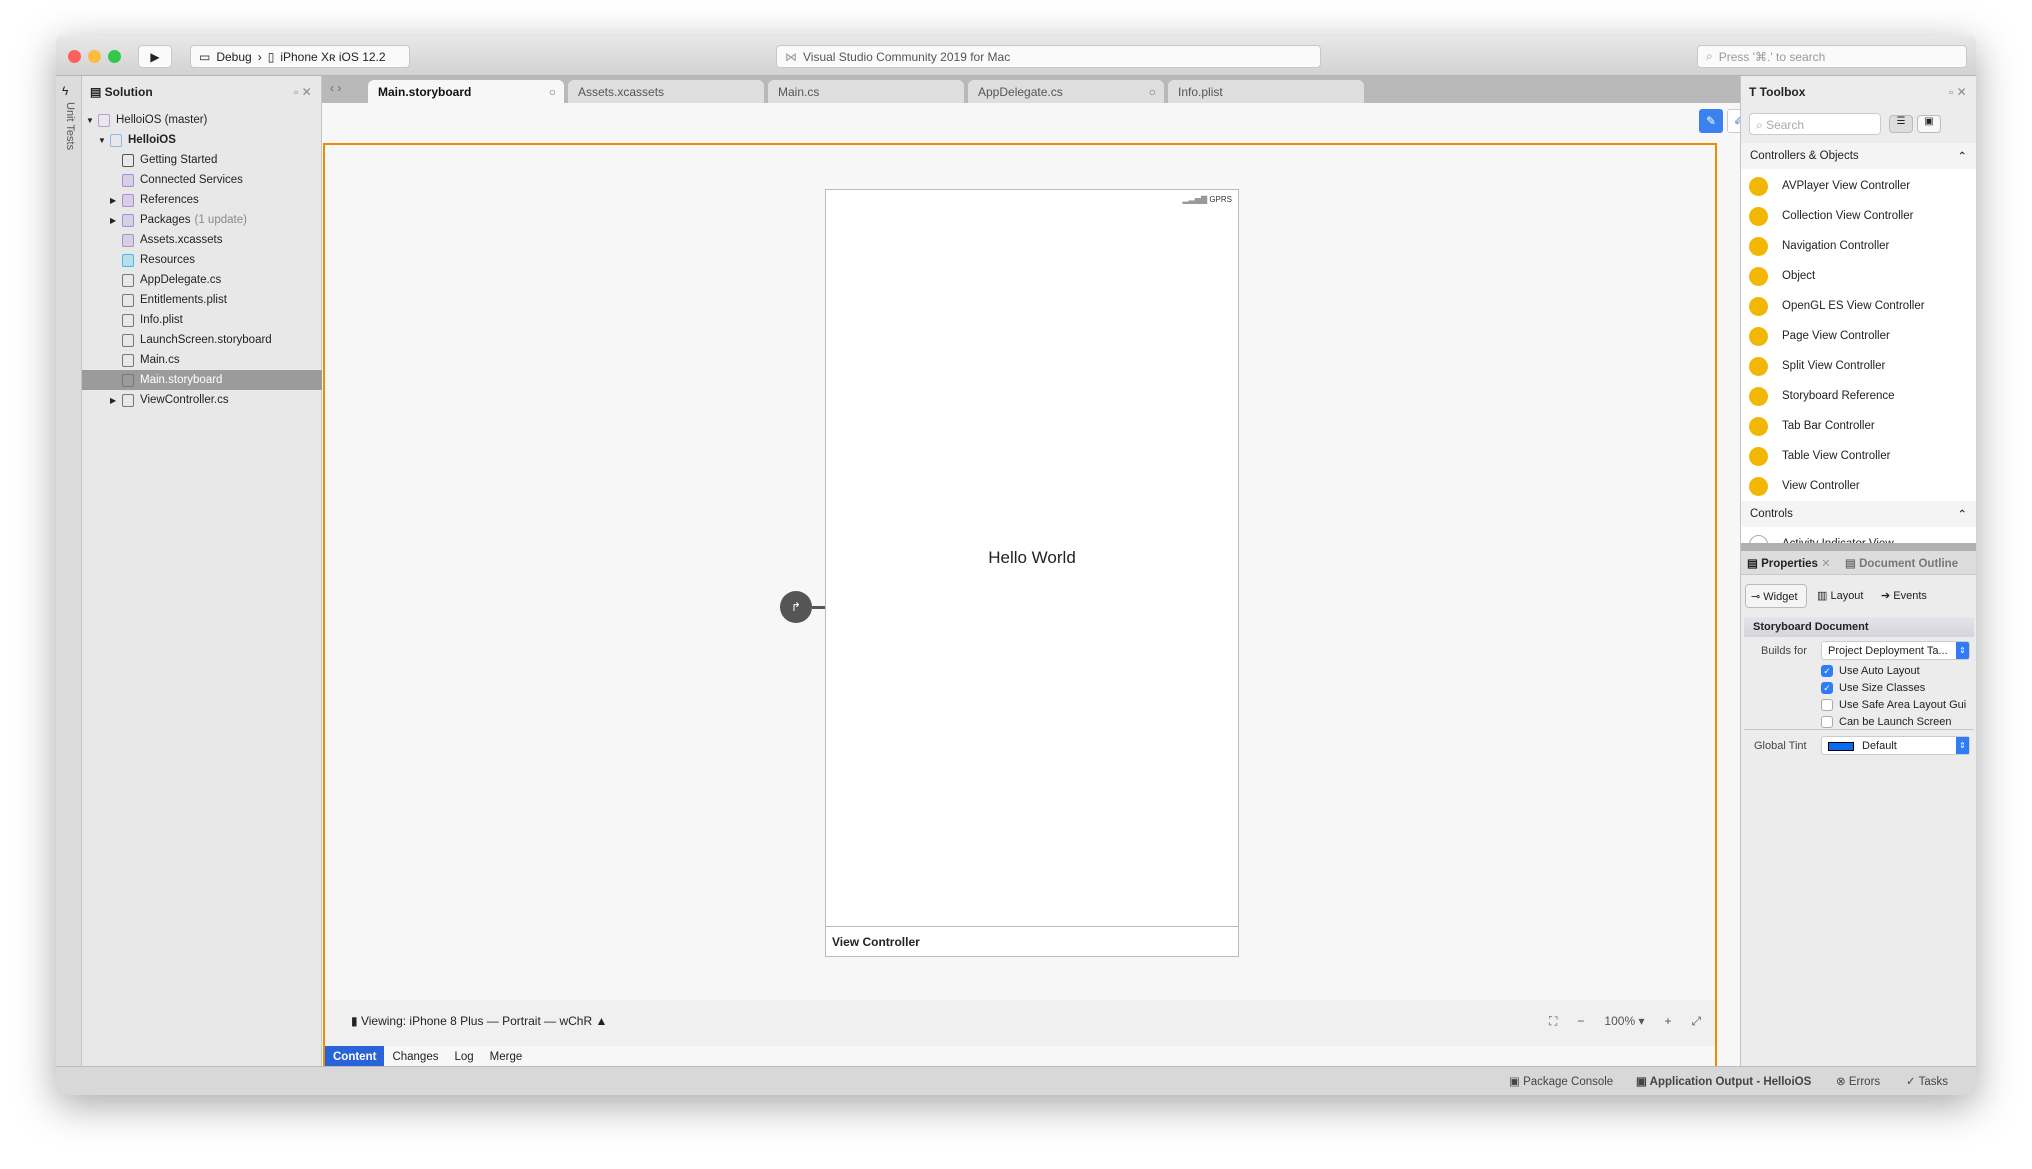 The height and width of the screenshot is (1169, 2032). Describe the element at coordinates (866, 91) in the screenshot. I see `tab-main-cs: Main.cs` at that location.